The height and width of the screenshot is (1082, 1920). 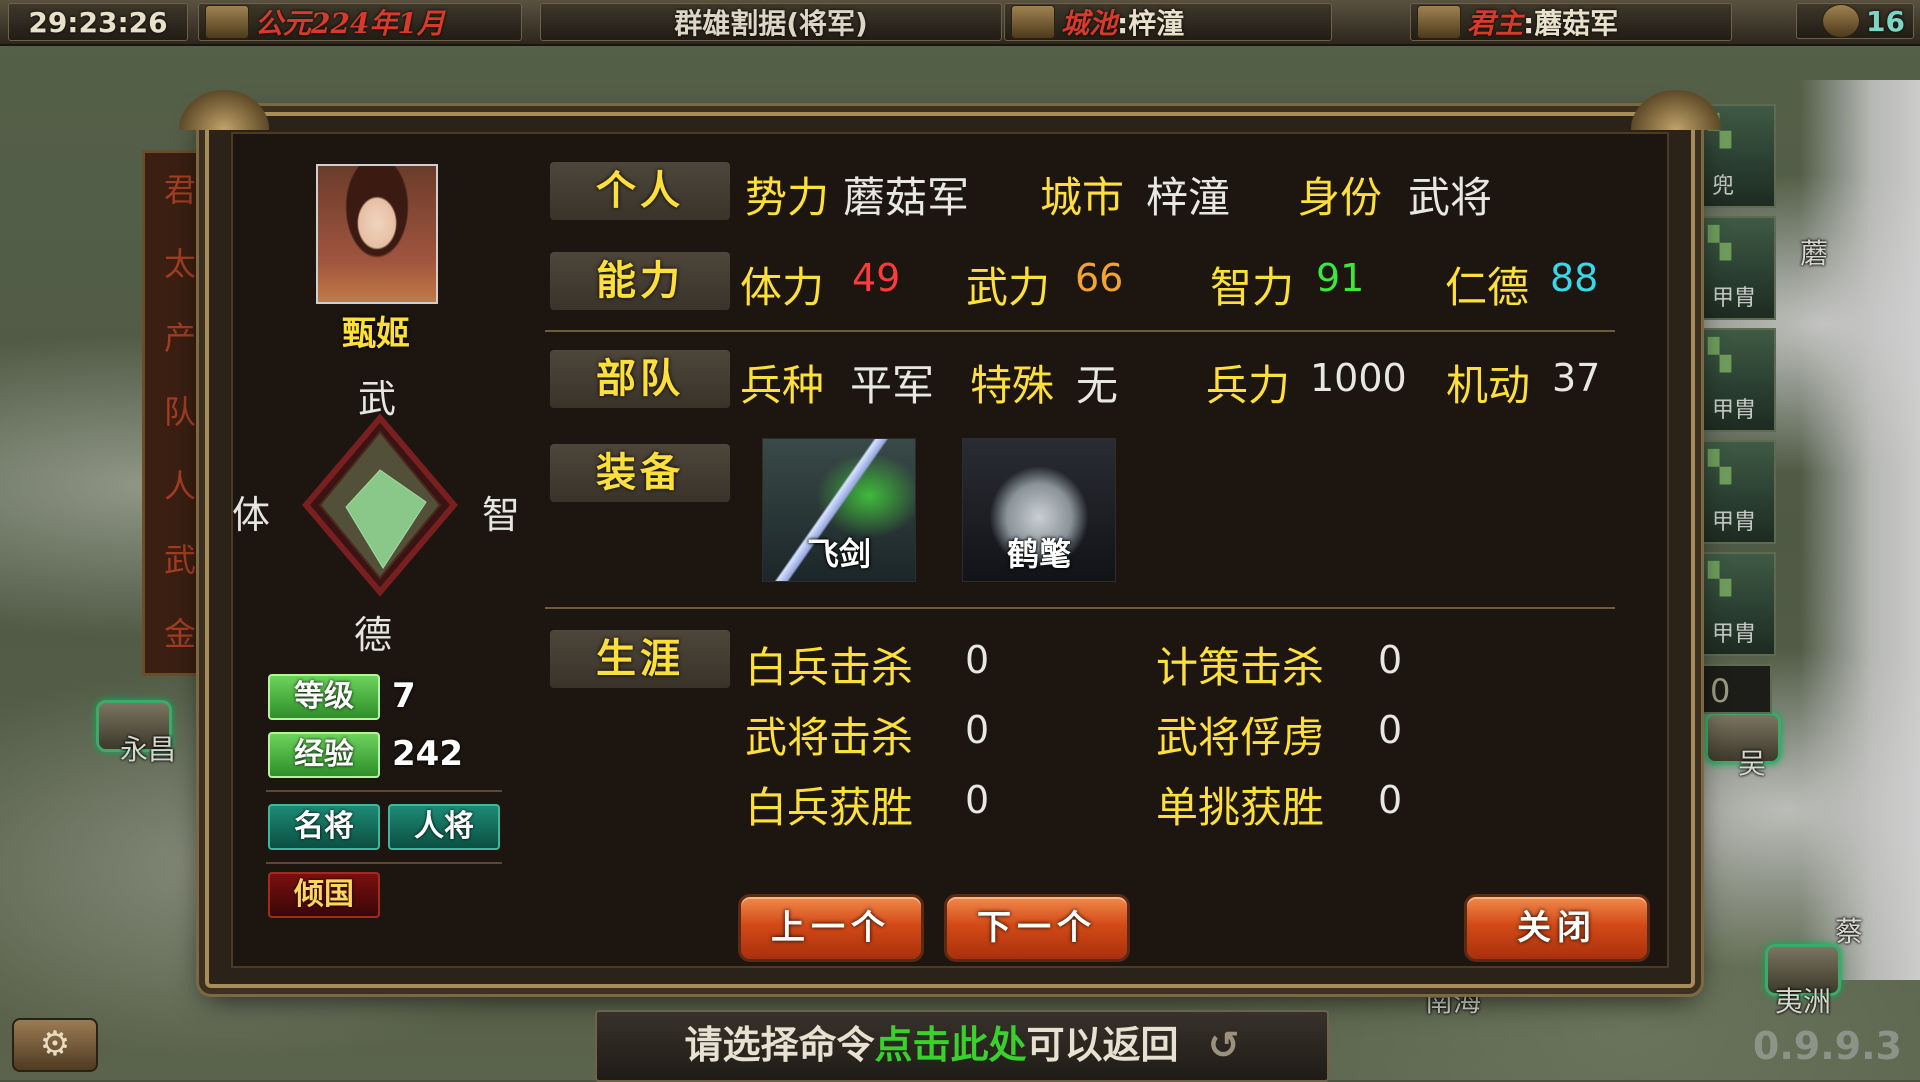 I want to click on general-portrait, so click(x=377, y=234).